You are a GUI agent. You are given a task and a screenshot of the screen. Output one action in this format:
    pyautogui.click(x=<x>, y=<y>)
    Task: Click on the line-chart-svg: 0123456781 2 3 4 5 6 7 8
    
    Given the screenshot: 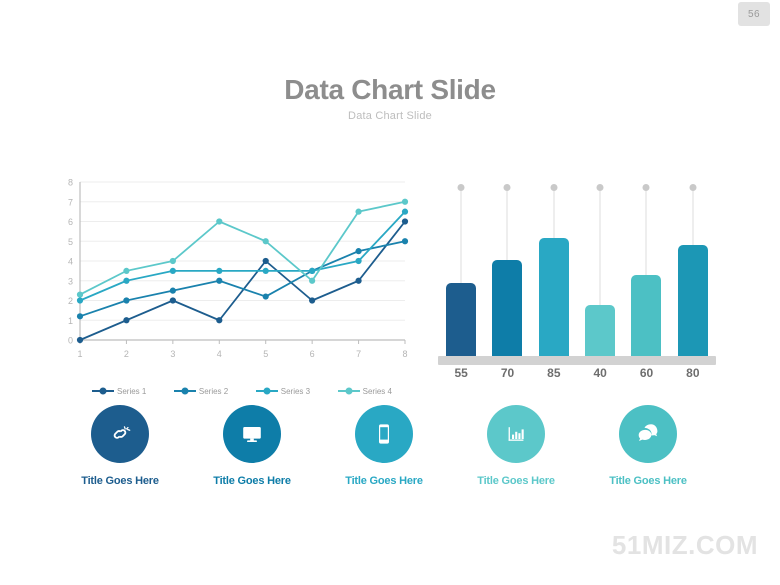 What is the action you would take?
    pyautogui.click(x=238, y=268)
    